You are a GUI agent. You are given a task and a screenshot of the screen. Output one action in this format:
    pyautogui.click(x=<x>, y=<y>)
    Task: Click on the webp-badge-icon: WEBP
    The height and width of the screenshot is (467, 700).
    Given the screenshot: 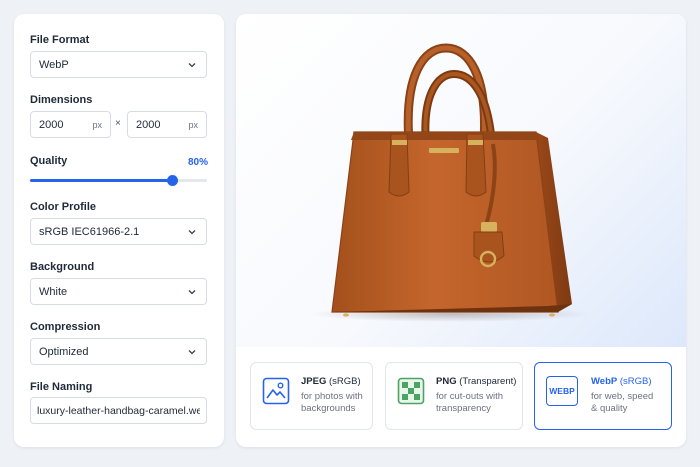 What is the action you would take?
    pyautogui.click(x=562, y=391)
    